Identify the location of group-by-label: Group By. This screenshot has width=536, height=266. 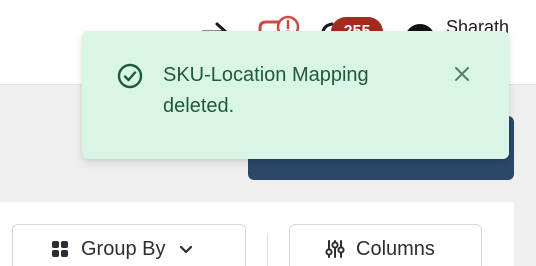
(123, 248).